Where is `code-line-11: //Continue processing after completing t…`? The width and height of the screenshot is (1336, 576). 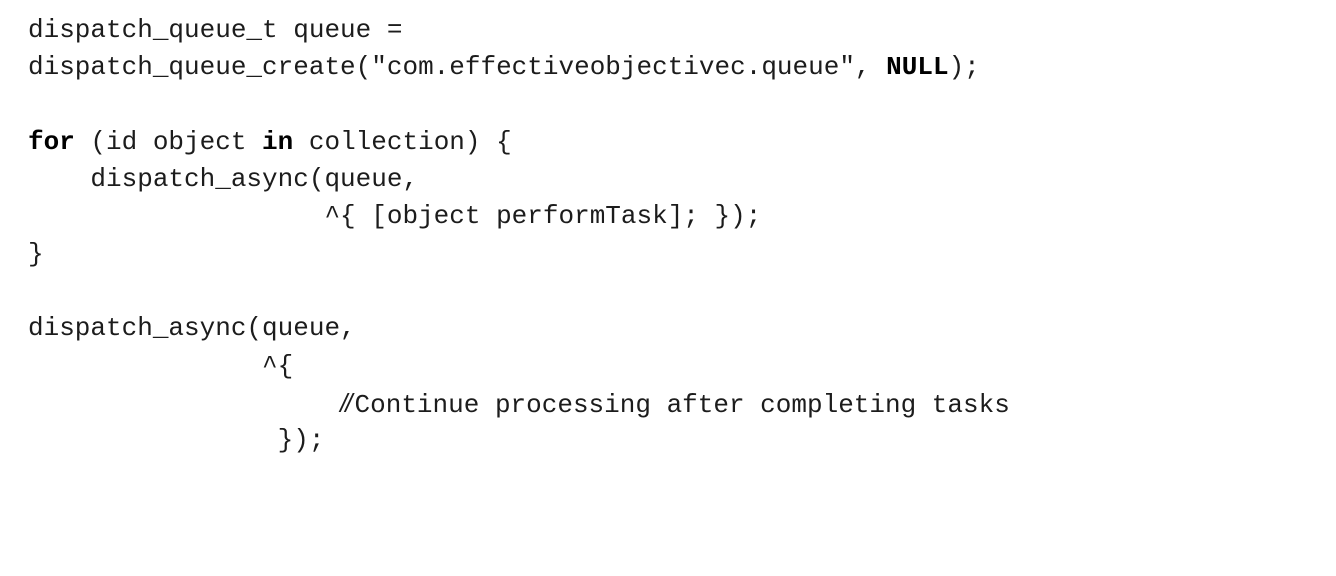
code-line-11: //Continue processing after completing t… is located at coordinates (519, 403).